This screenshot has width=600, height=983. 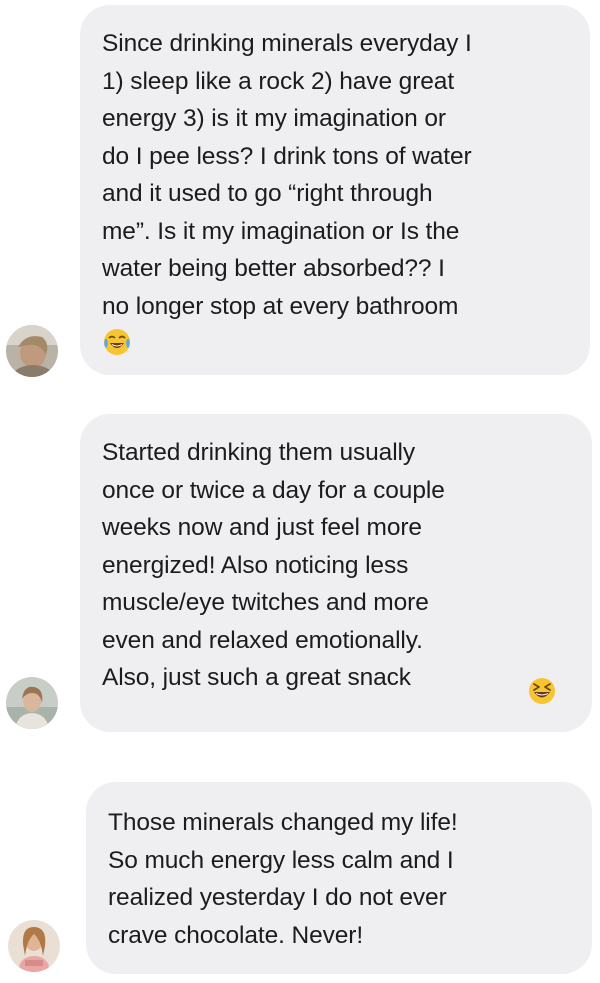 I want to click on laughing-squinting-face-emoji, so click(x=542, y=691).